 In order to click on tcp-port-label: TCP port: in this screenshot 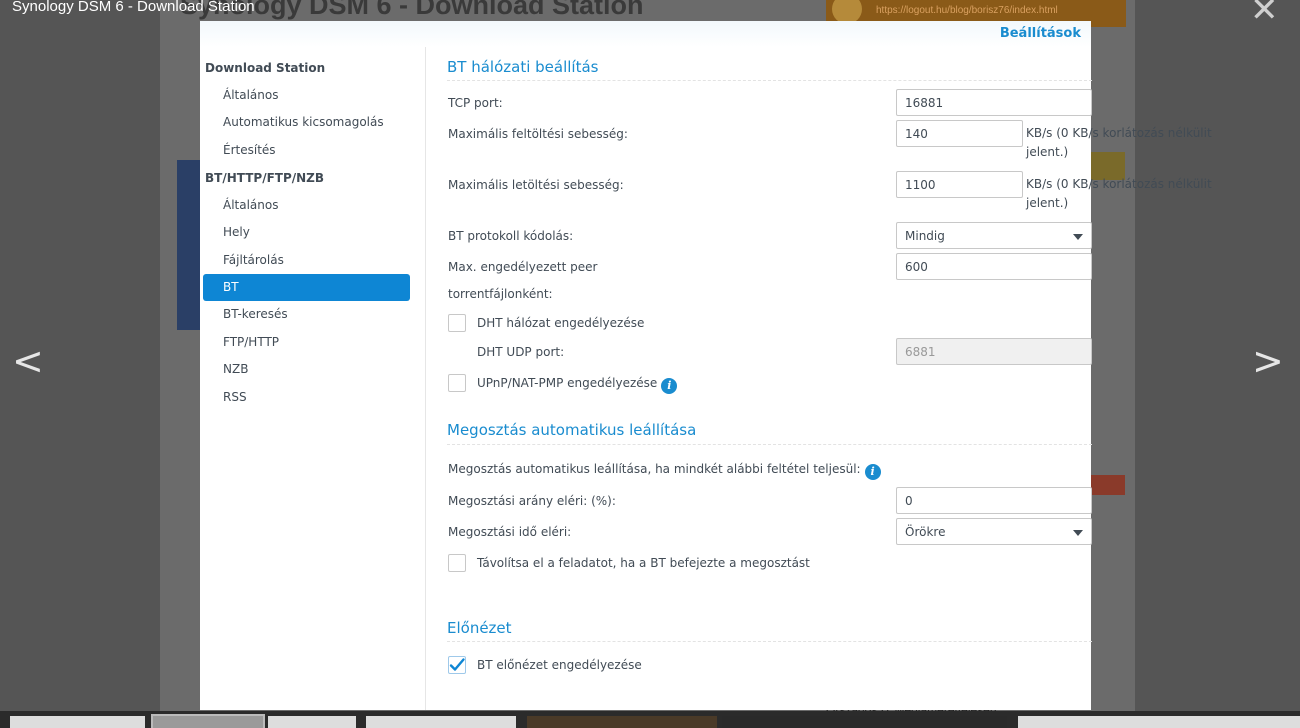, I will do `click(475, 103)`.